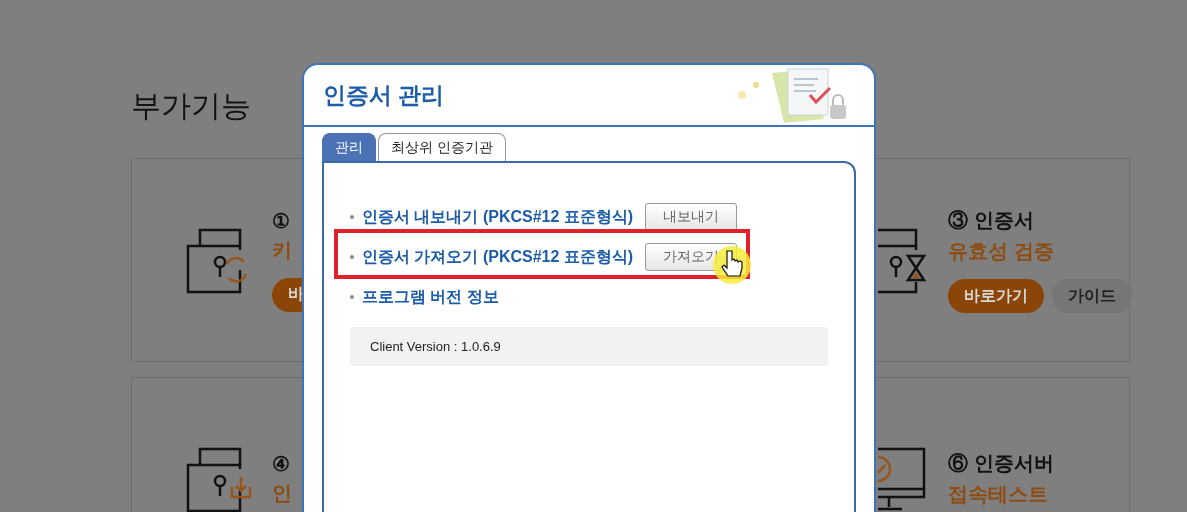 This screenshot has height=512, width=1187. I want to click on card-subheading: 접속테스트, so click(998, 494).